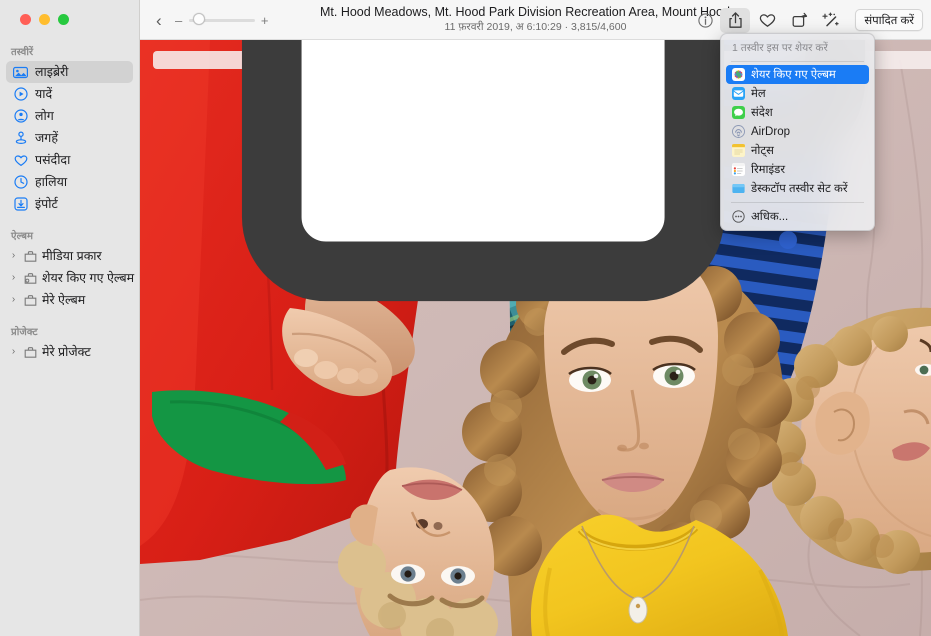 This screenshot has width=931, height=636. I want to click on memories-icon, so click(20, 94).